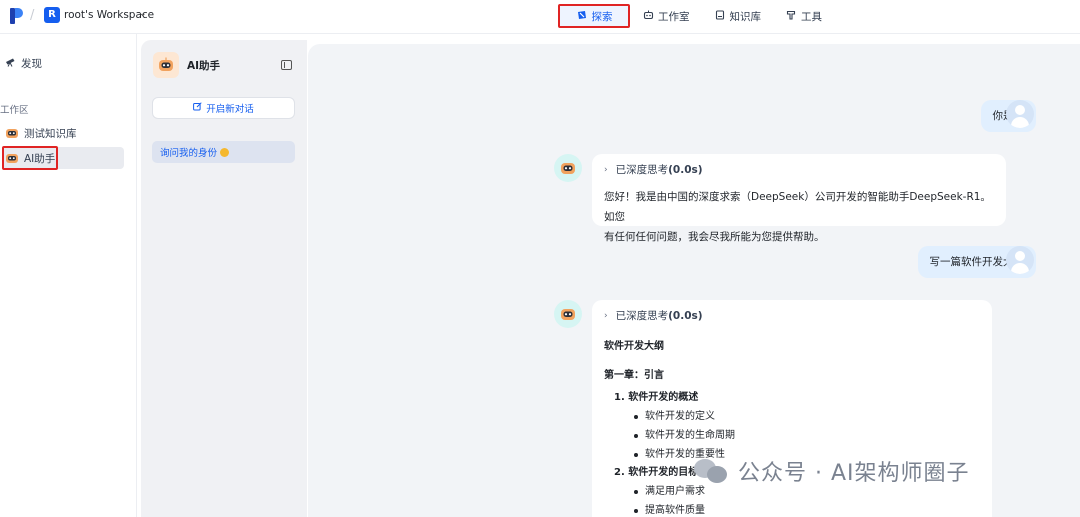 The image size is (1080, 517). Describe the element at coordinates (68, 275) in the screenshot. I see `left-sidebar: 发现 工作区 测试知识库 AI助手` at that location.